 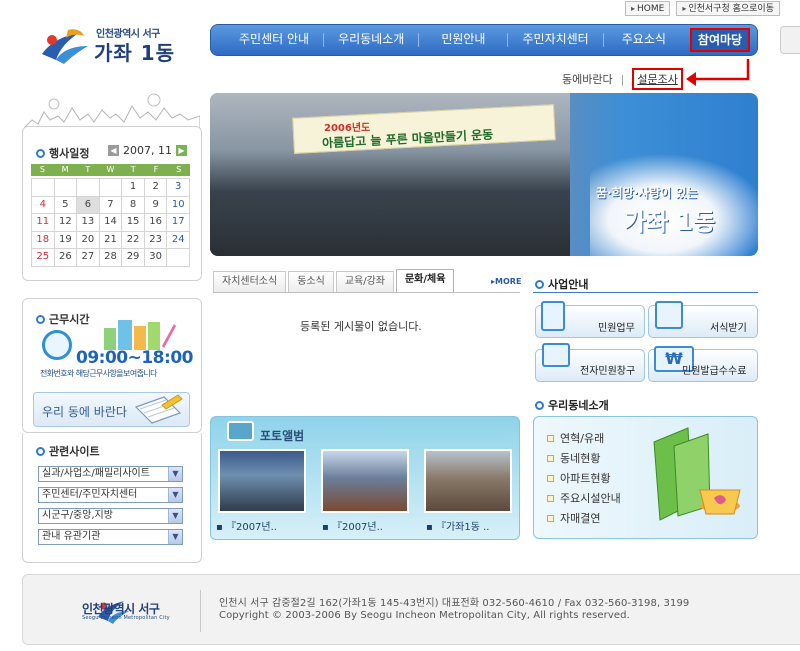 What do you see at coordinates (714, 371) in the screenshot?
I see `fee-label: 민원발급수수료` at bounding box center [714, 371].